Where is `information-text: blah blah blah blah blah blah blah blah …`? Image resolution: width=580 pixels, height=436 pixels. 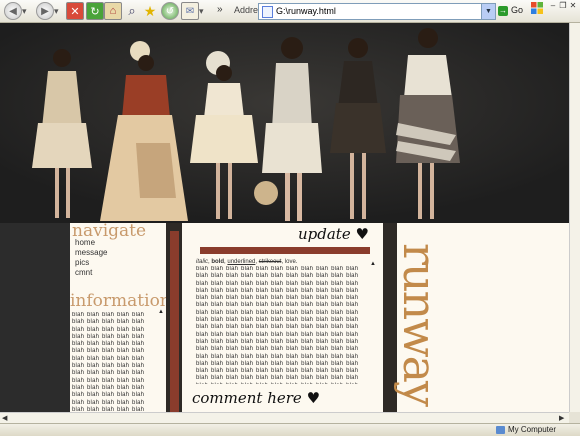 information-text: blah blah blah blah blah blah blah blah … is located at coordinates (108, 362).